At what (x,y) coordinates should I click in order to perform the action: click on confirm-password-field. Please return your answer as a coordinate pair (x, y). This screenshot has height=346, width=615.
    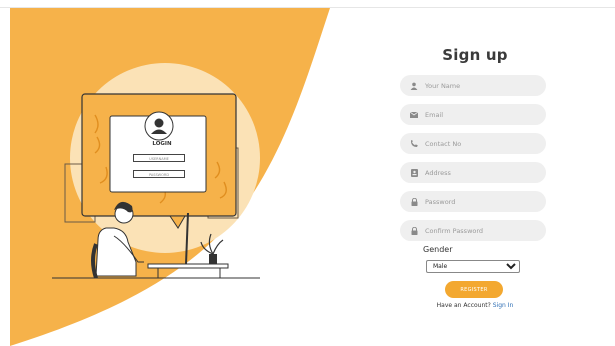
    Looking at the image, I should click on (473, 230).